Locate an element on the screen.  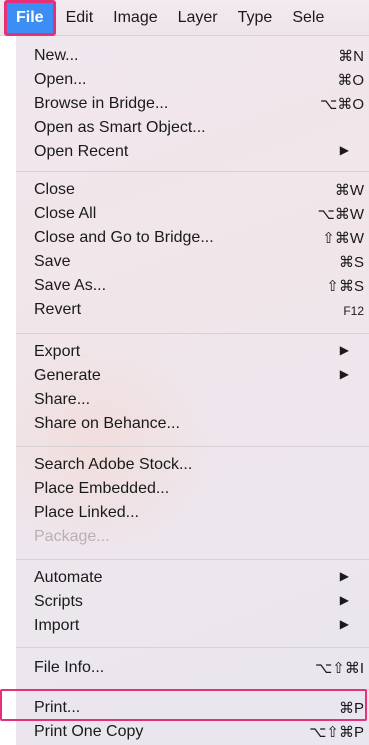
shortcut-label: ⌥⌘W is located at coordinates (340, 214).